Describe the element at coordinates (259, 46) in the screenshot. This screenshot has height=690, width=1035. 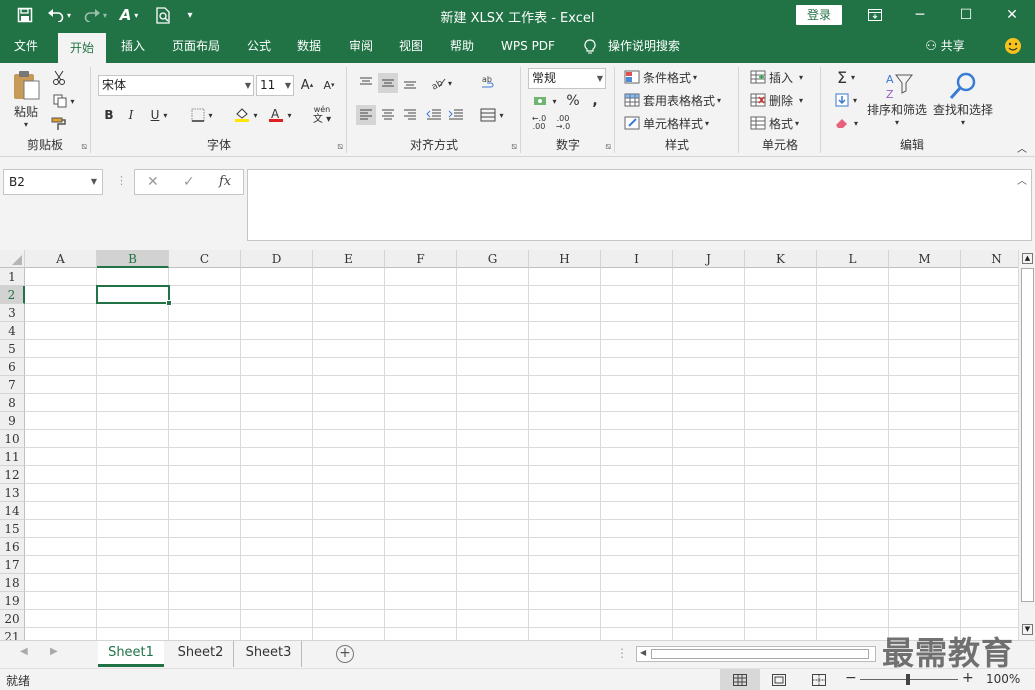
I see `tab-formulas: 公式` at that location.